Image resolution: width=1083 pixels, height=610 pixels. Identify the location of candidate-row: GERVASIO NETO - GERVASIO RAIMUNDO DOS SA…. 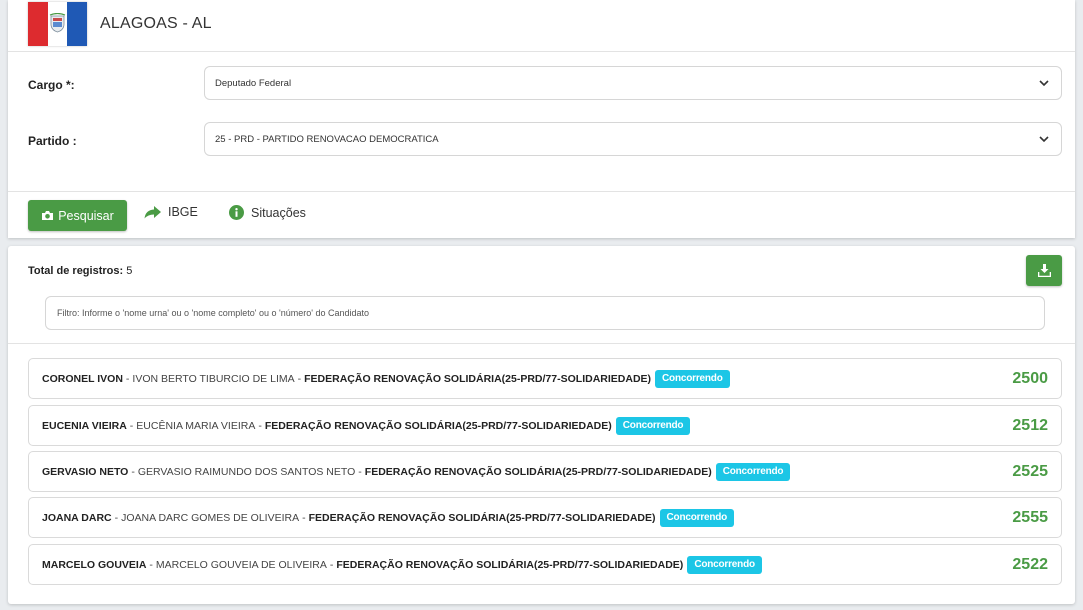
(545, 471).